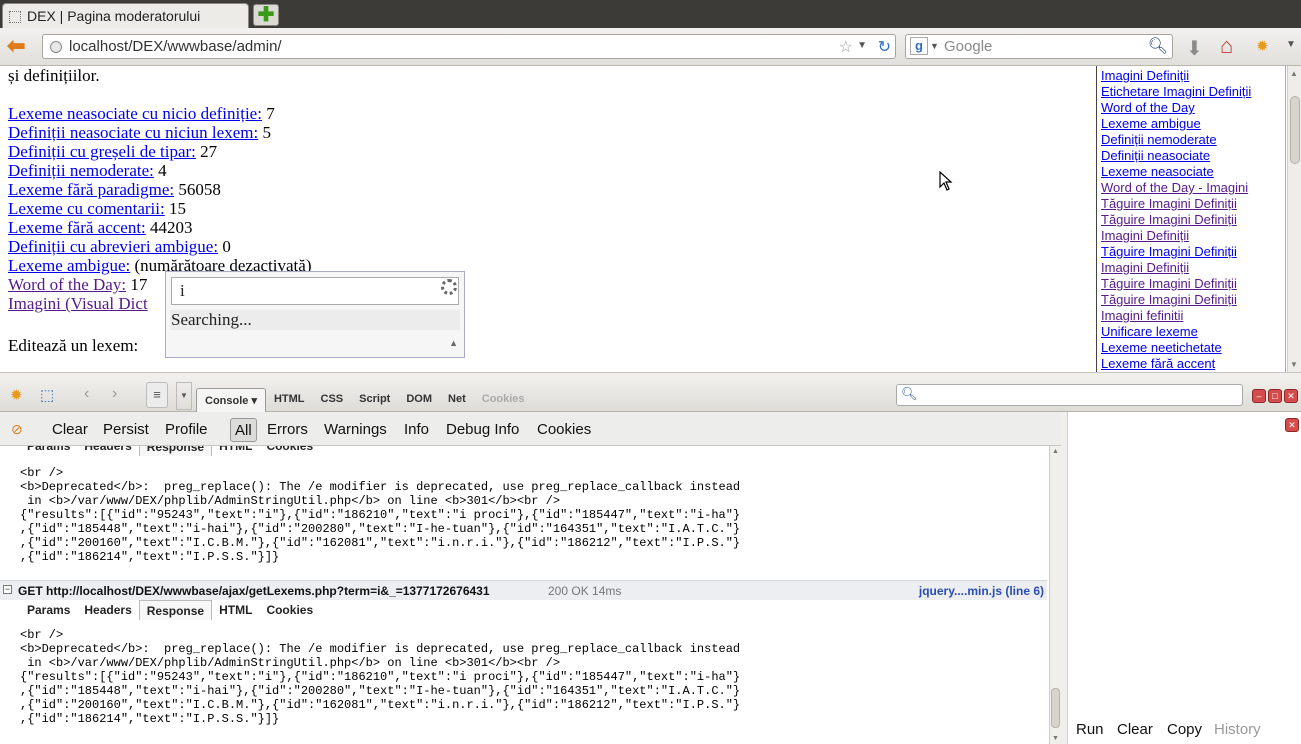  What do you see at coordinates (419, 400) in the screenshot?
I see `panel-tab: DOM` at bounding box center [419, 400].